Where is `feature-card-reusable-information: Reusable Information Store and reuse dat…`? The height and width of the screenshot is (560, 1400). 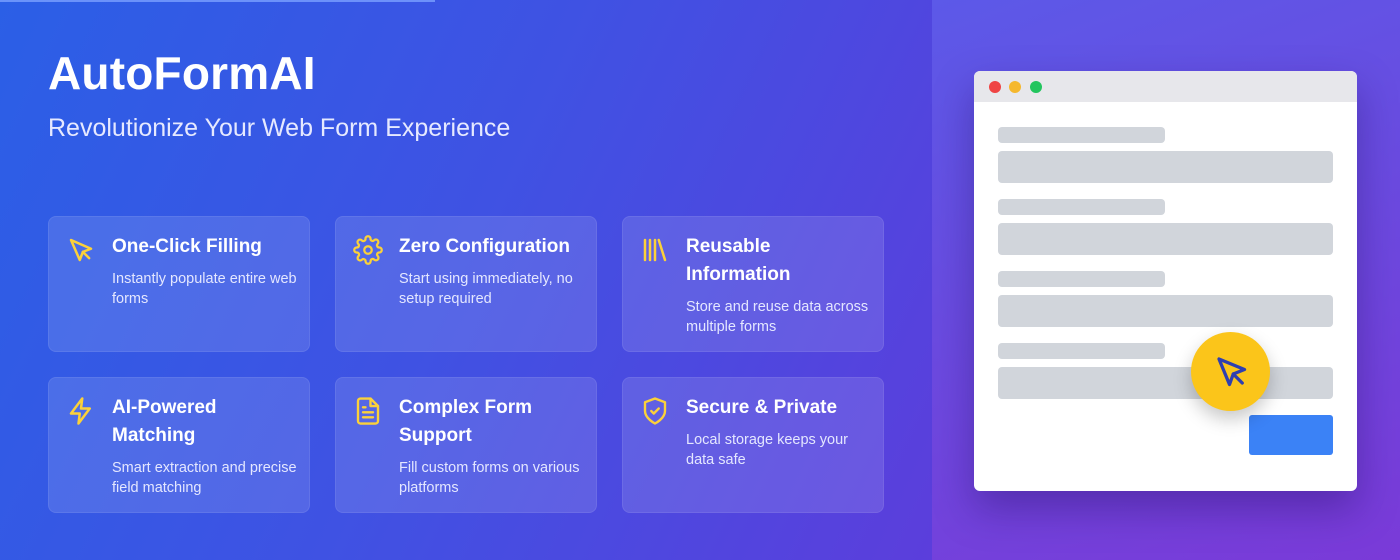
feature-card-reusable-information: Reusable Information Store and reuse dat… is located at coordinates (753, 284).